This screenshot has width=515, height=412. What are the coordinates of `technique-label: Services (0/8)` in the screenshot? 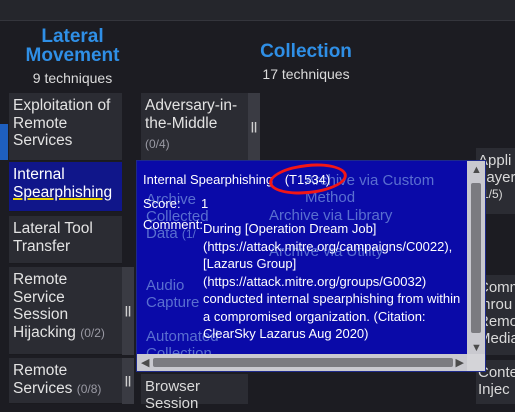 It's located at (57, 388).